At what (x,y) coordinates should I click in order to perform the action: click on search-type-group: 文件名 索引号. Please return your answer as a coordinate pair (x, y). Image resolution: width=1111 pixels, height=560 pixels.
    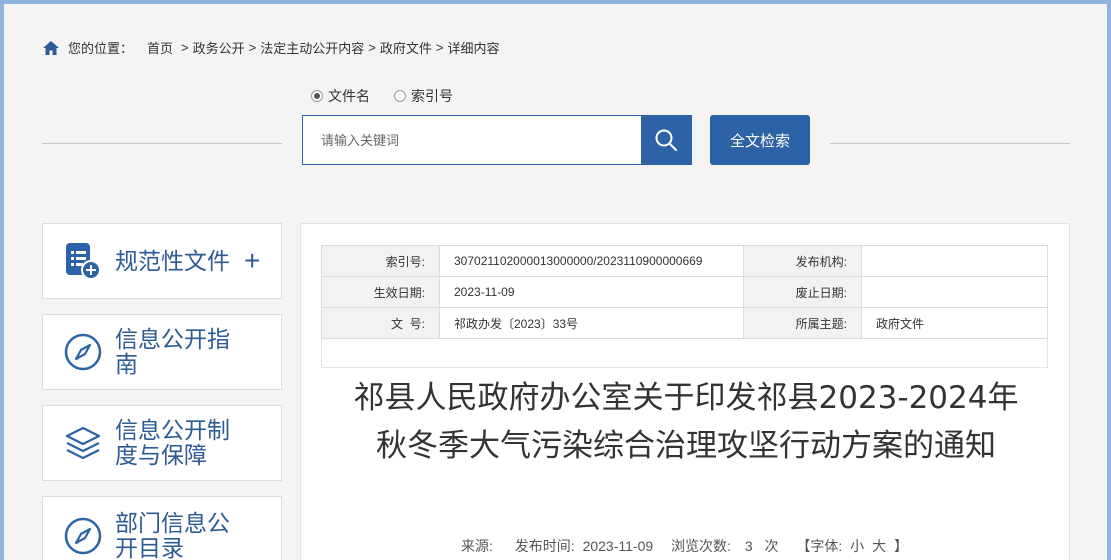
    Looking at the image, I should click on (394, 96).